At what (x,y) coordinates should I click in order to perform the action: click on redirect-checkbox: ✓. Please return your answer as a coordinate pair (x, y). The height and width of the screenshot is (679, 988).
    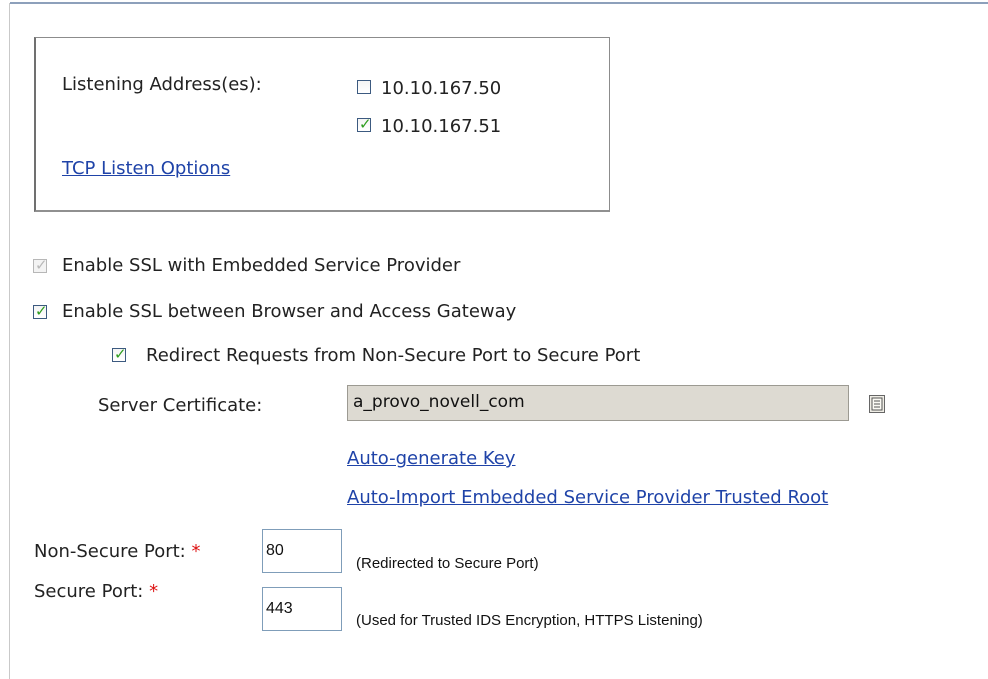
    Looking at the image, I should click on (119, 354).